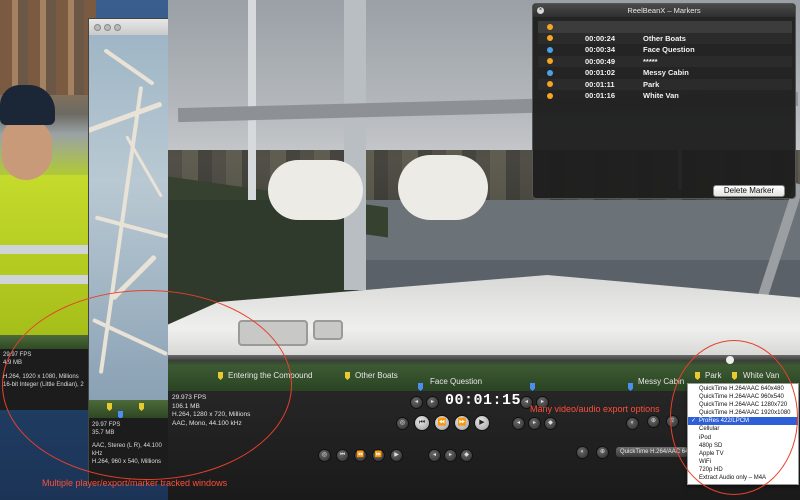 This screenshot has width=800, height=500. Describe the element at coordinates (665, 84) in the screenshot. I see `marker-row: 00:01:11 Park` at that location.